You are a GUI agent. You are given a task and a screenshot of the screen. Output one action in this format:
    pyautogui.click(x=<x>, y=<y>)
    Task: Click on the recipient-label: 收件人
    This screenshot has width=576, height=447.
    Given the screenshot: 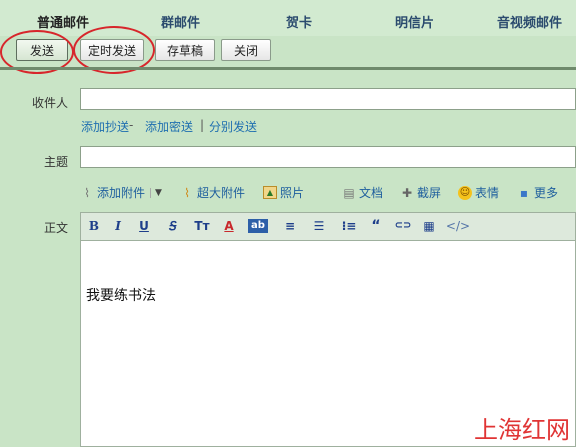 What is the action you would take?
    pyautogui.click(x=49, y=103)
    